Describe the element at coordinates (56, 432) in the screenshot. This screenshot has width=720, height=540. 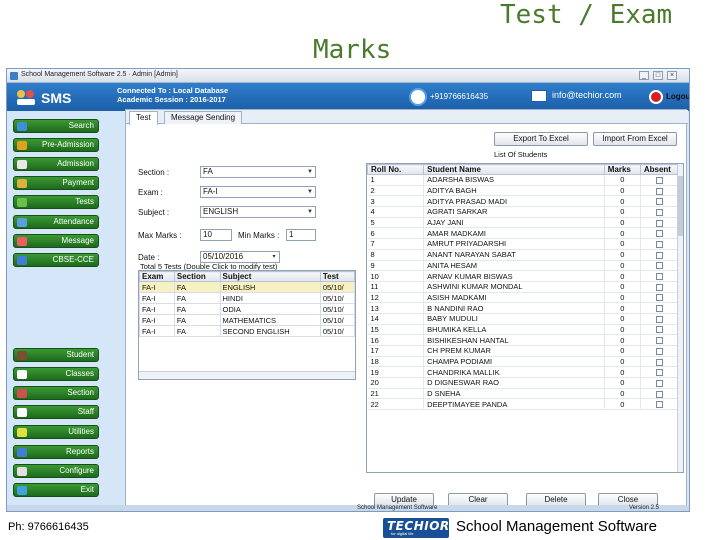
I see `sidebar-item-utilities: Utilities` at that location.